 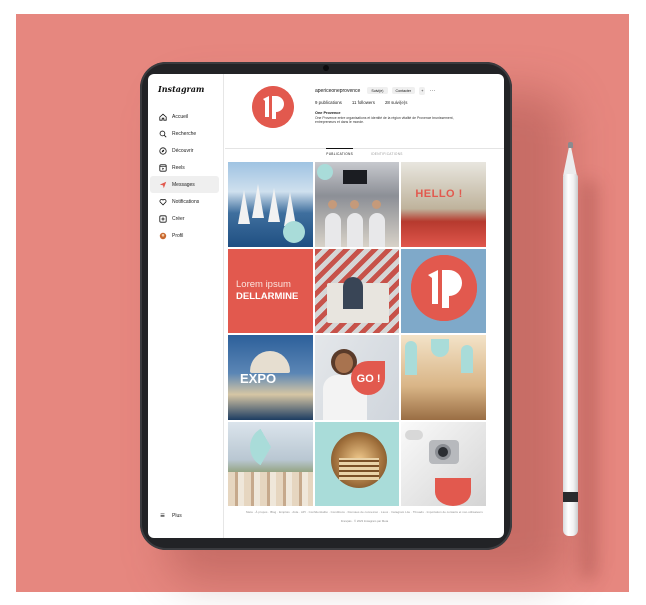 I want to click on sidebar-item-label: Découvrir, so click(x=183, y=150).